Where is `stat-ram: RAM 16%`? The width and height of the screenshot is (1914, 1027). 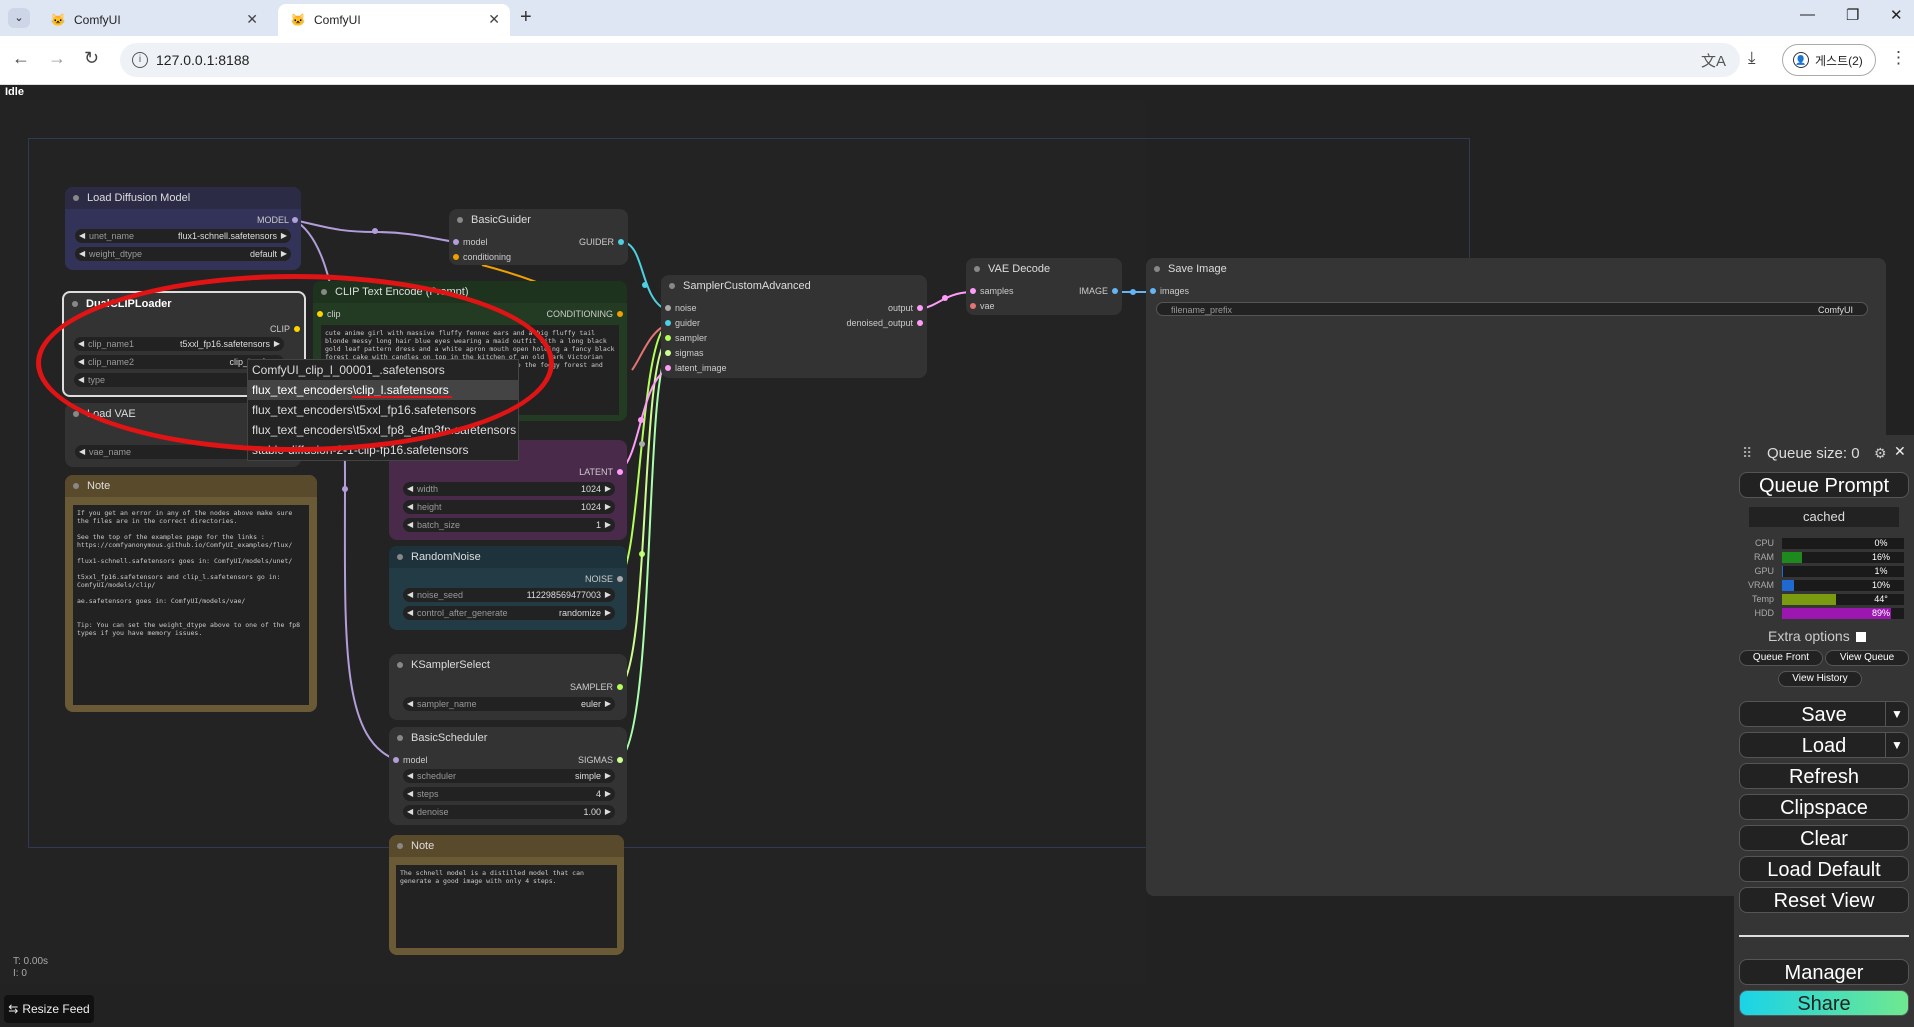
stat-ram: RAM 16% is located at coordinates (1824, 558).